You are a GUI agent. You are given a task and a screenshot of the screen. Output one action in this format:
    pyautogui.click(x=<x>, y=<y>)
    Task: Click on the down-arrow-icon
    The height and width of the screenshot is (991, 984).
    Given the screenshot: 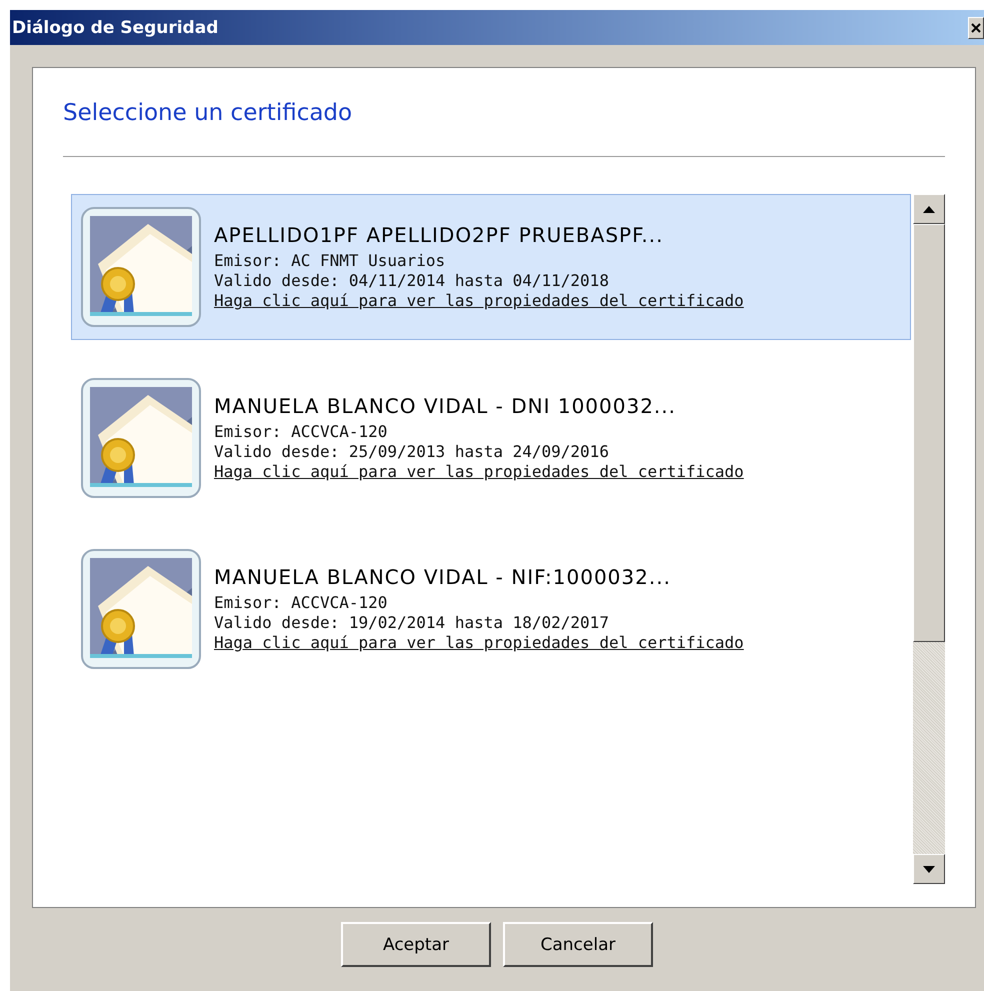 What is the action you would take?
    pyautogui.click(x=929, y=869)
    